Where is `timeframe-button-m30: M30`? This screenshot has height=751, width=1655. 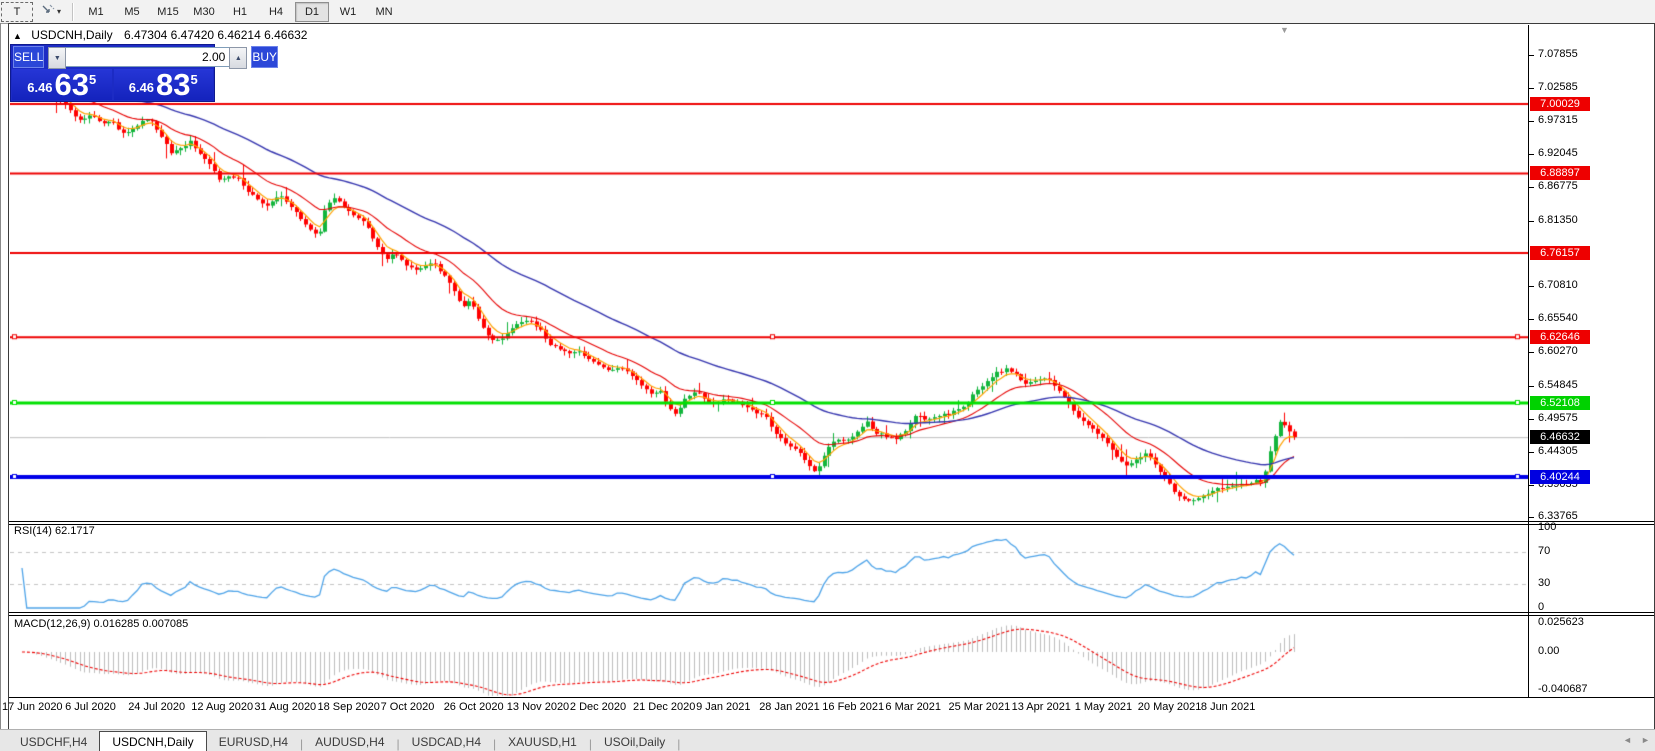
timeframe-button-m30: M30 is located at coordinates (204, 12).